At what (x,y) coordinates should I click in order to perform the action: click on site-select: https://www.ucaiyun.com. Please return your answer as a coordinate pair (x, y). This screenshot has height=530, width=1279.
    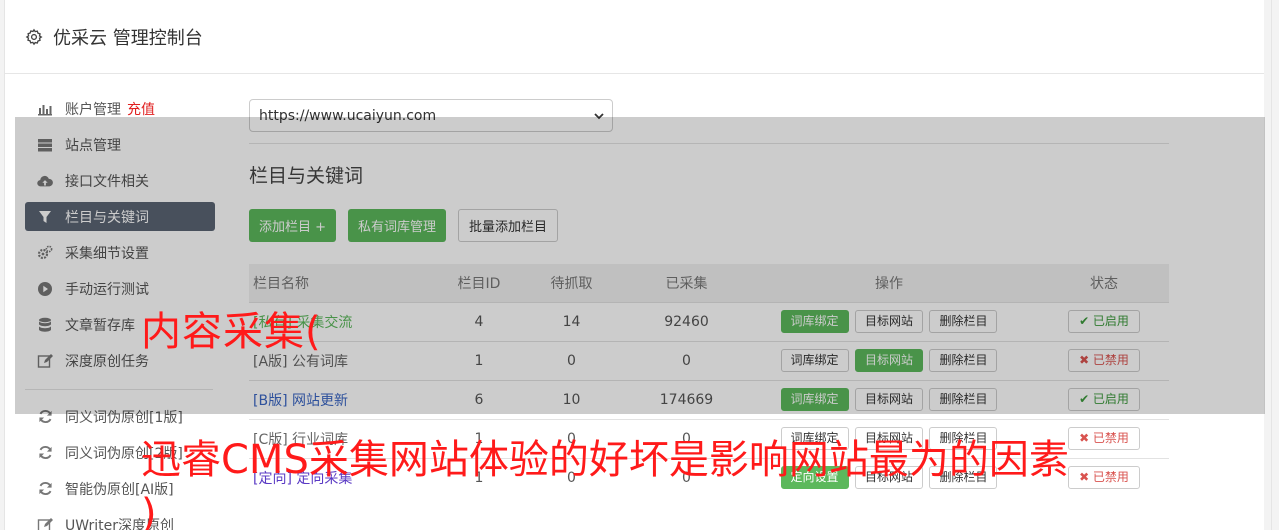
    Looking at the image, I should click on (431, 115).